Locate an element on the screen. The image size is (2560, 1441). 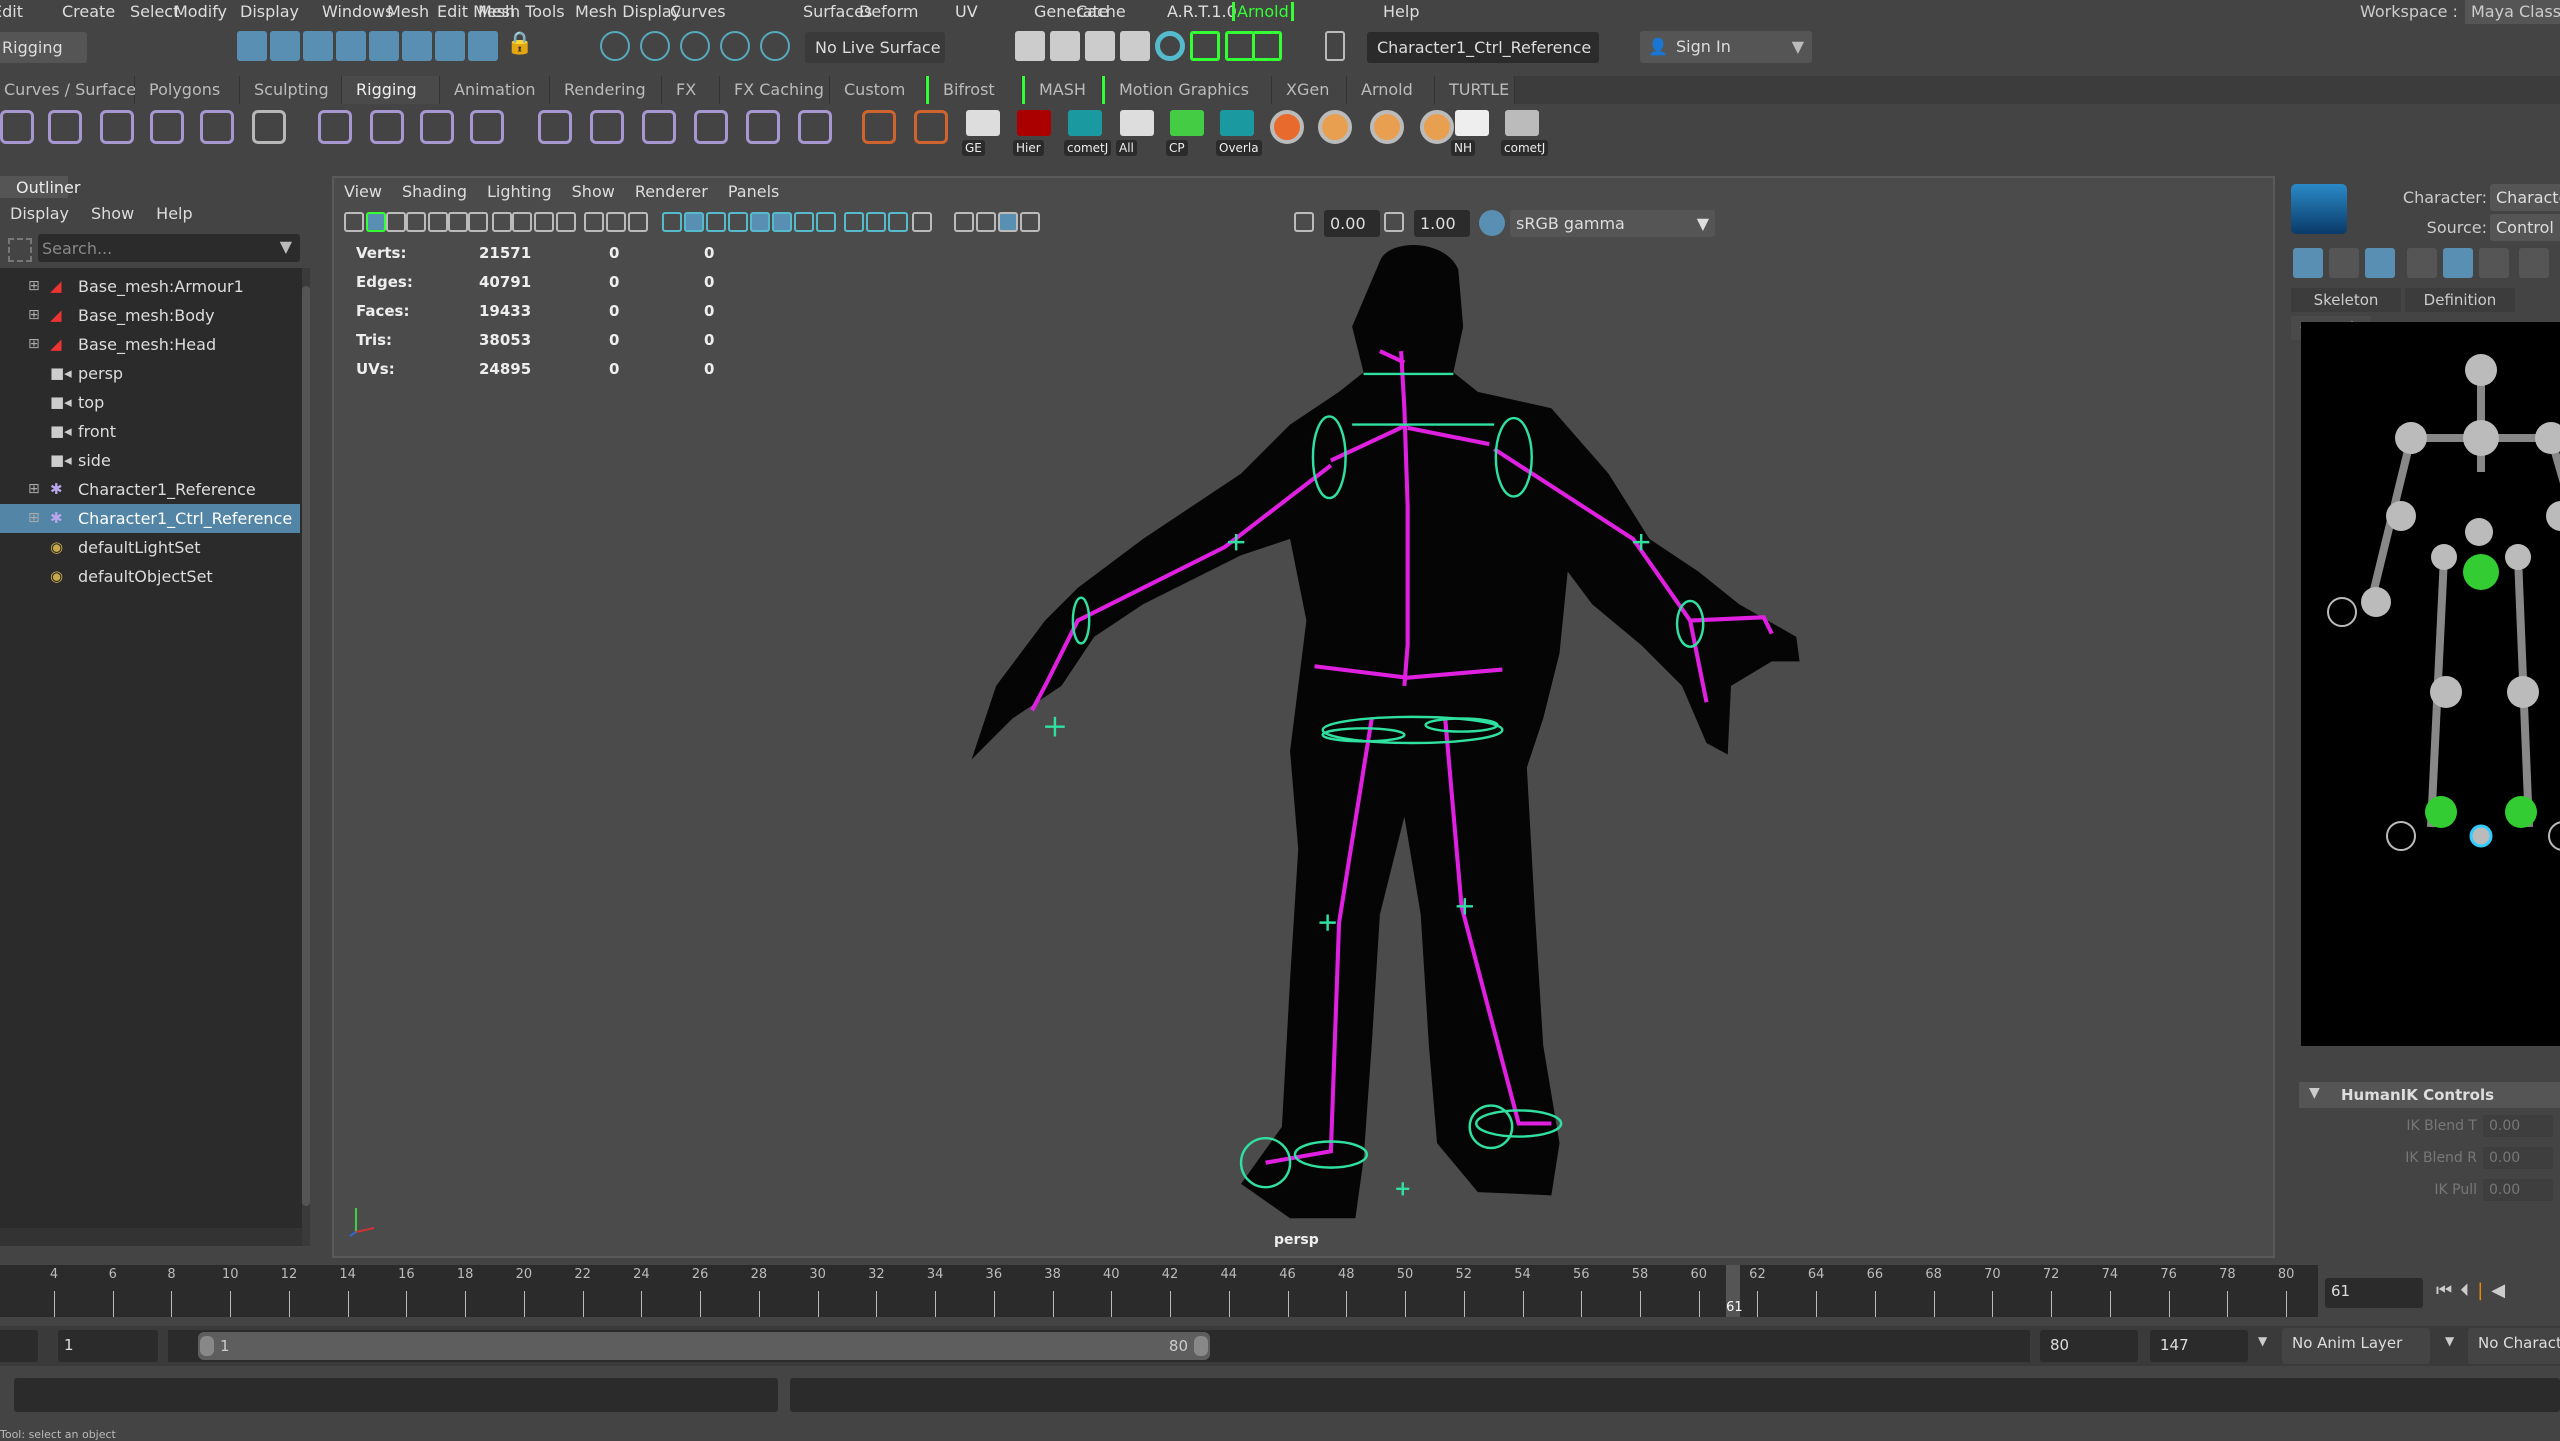
range-track: 1 80 is located at coordinates (1099, 1346).